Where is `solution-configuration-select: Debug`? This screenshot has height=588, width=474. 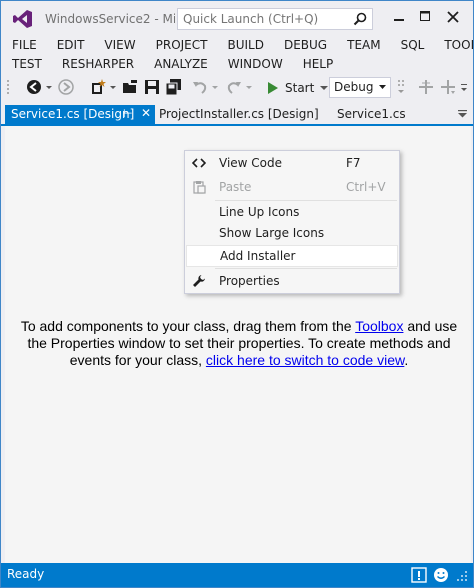
solution-configuration-select: Debug is located at coordinates (360, 87).